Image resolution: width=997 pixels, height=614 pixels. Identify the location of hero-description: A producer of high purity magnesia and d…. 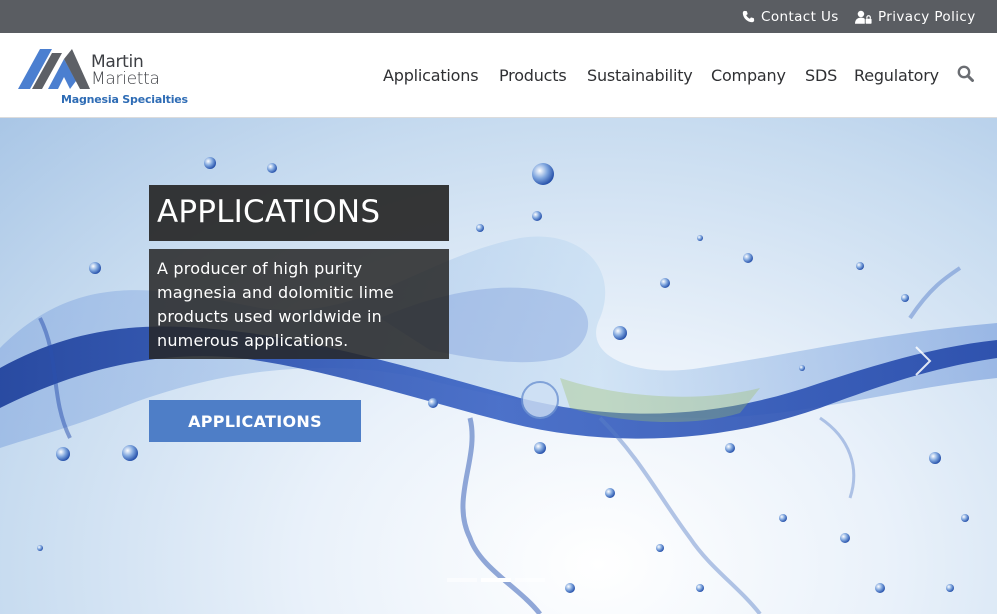
(275, 304).